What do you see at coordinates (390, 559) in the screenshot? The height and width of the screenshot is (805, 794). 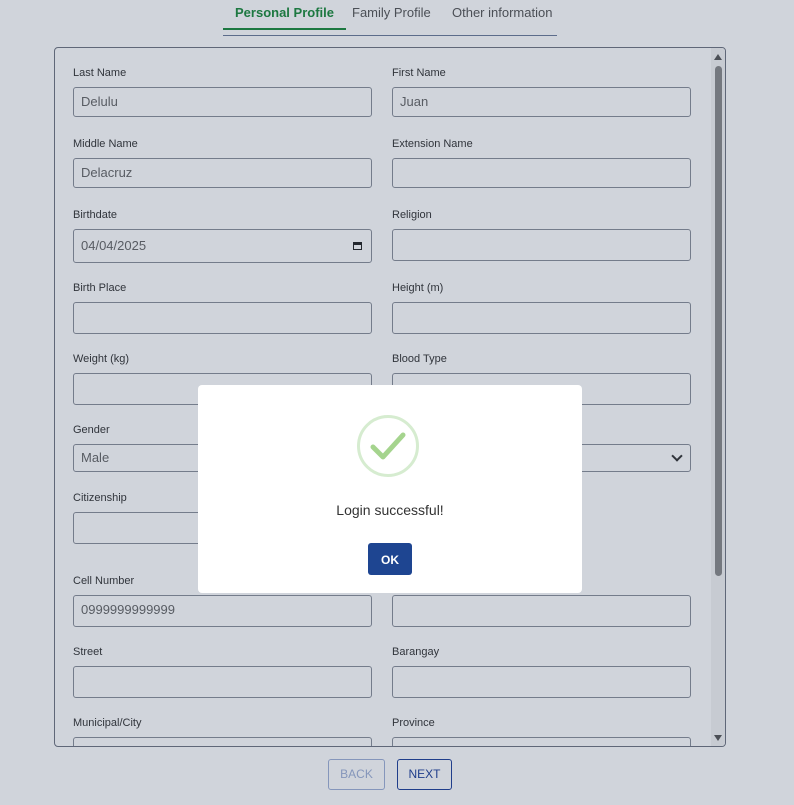 I see `ok-button: OK` at bounding box center [390, 559].